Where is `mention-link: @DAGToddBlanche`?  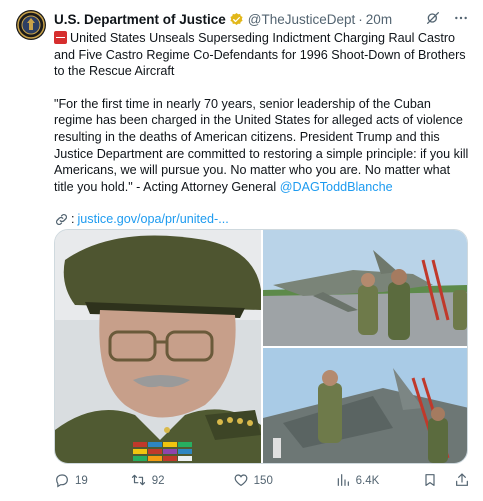 mention-link: @DAGToddBlanche is located at coordinates (336, 187).